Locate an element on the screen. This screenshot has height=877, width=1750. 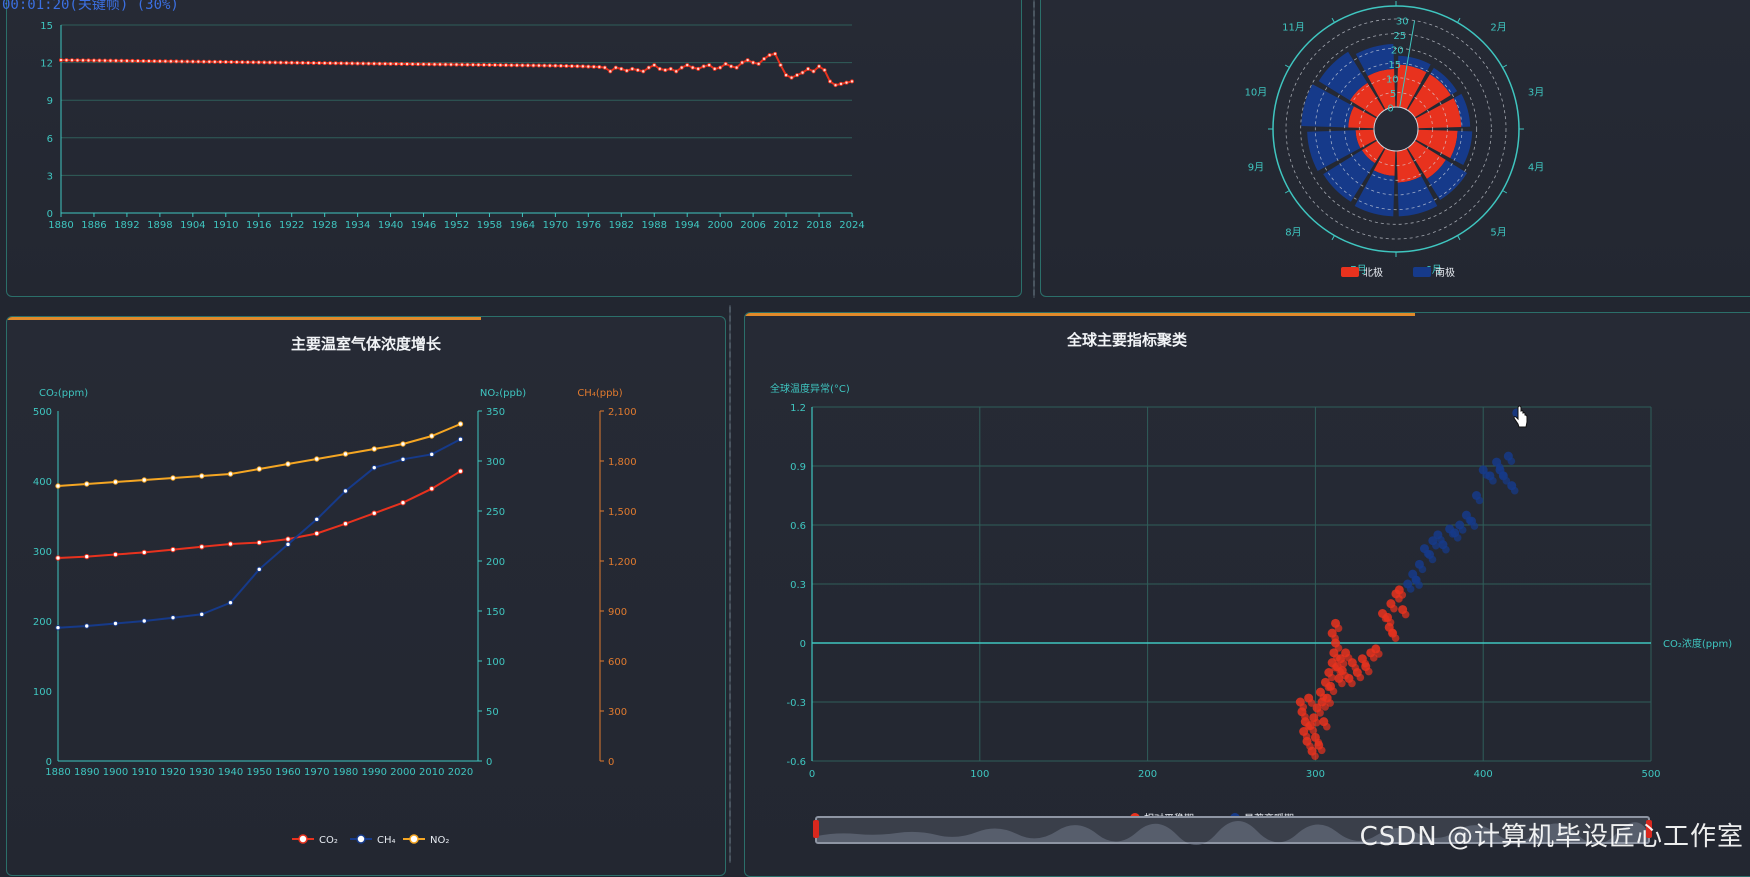
ch4-axis-name: CH₄(ppb) is located at coordinates (599, 393).